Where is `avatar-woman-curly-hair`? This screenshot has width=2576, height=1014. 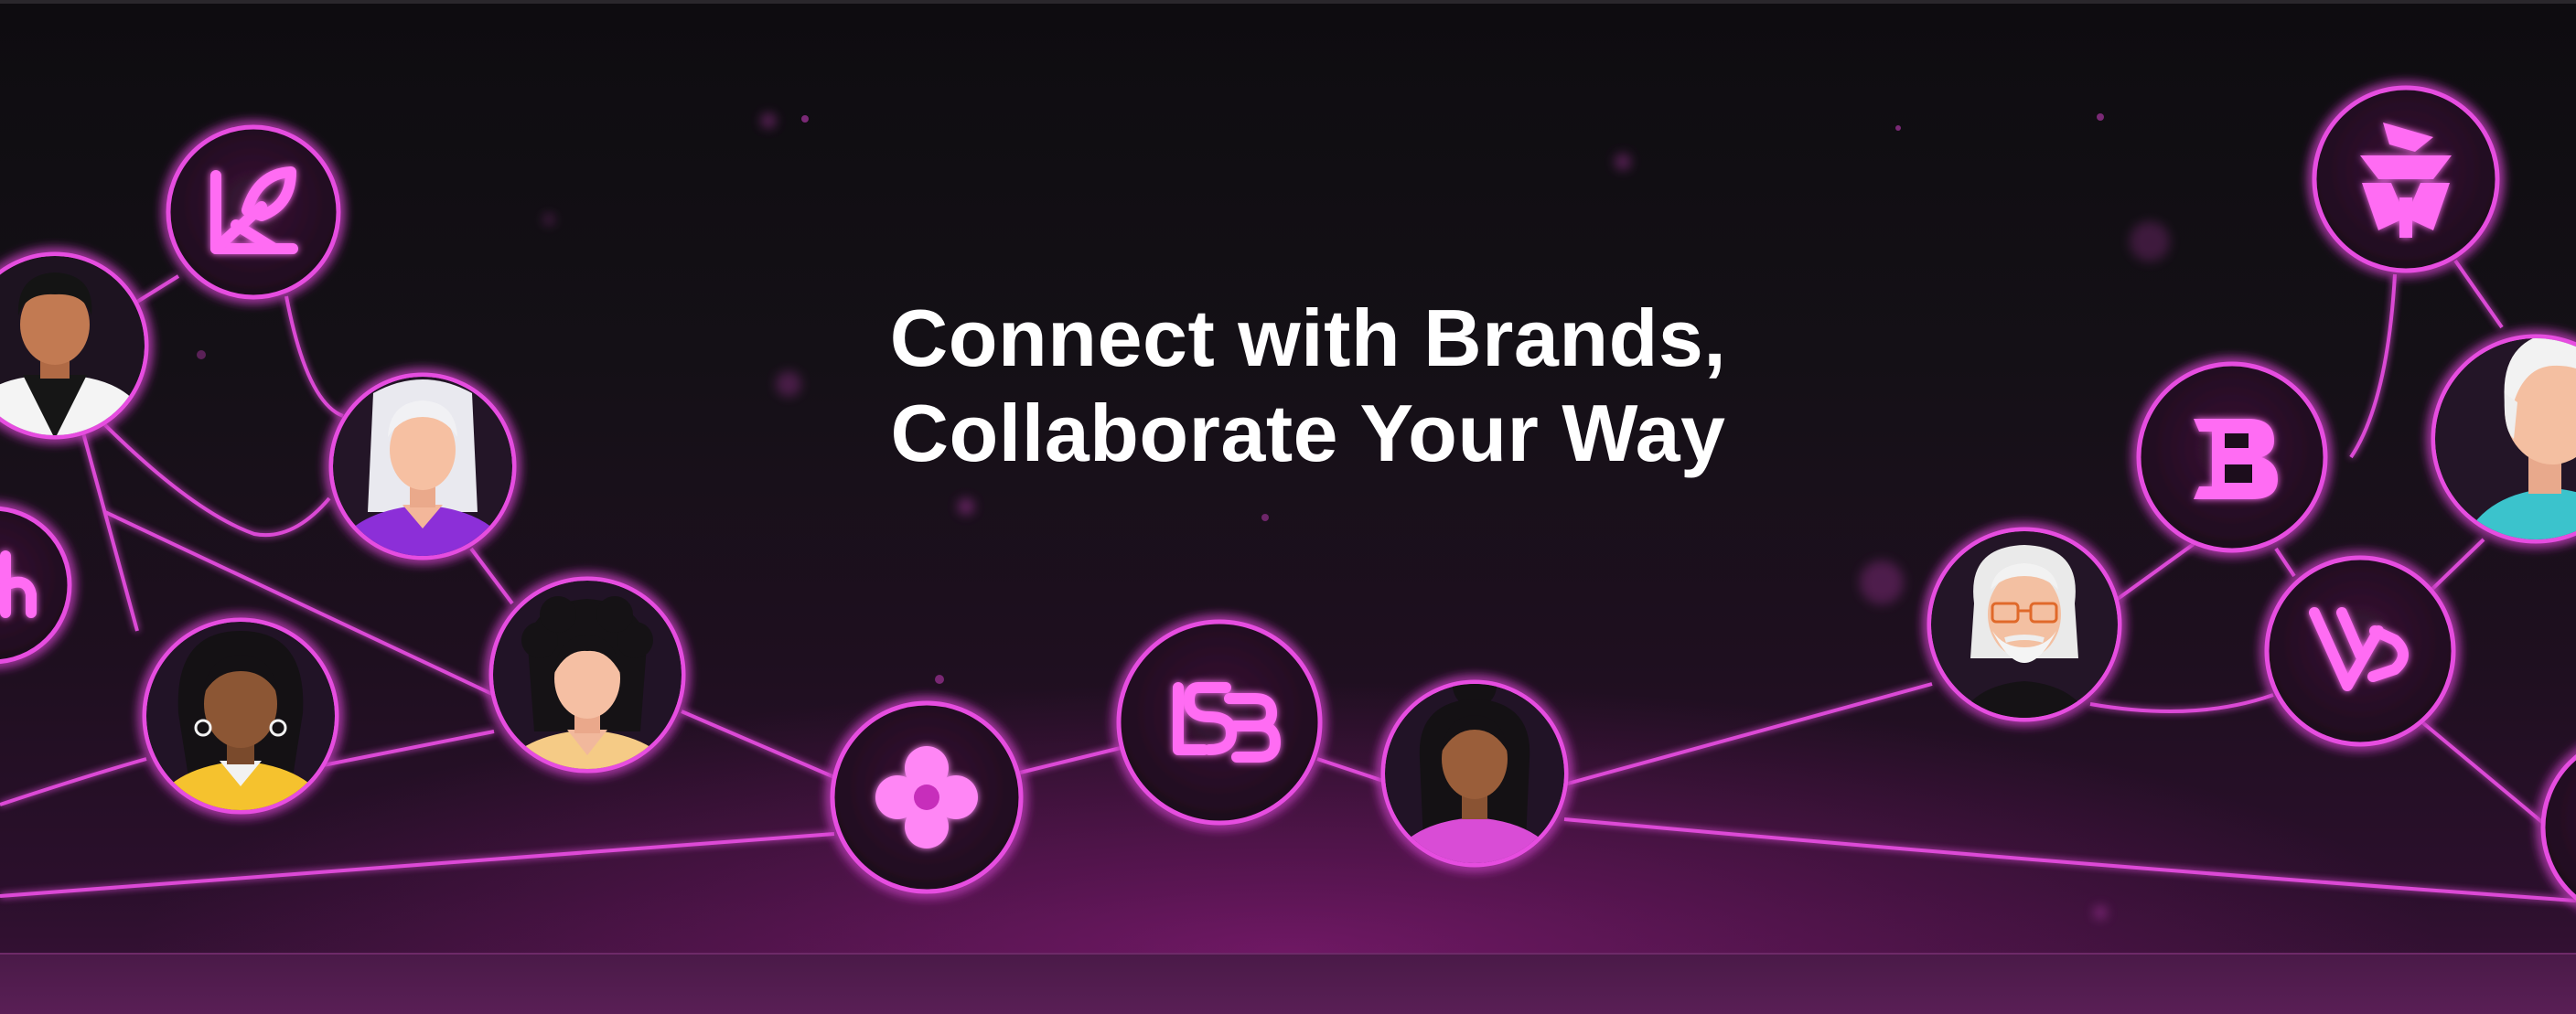 avatar-woman-curly-hair is located at coordinates (587, 675).